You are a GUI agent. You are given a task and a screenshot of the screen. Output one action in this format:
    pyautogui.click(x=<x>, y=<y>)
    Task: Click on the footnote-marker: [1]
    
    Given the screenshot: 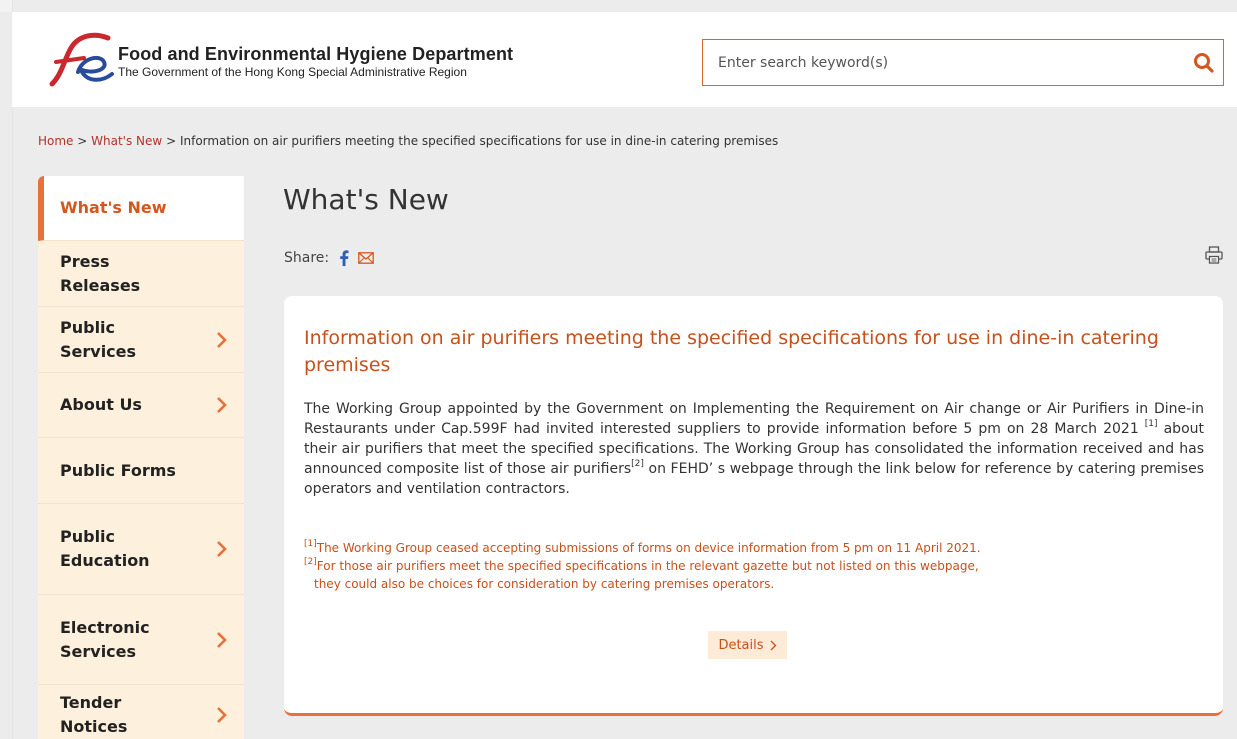 What is the action you would take?
    pyautogui.click(x=310, y=544)
    